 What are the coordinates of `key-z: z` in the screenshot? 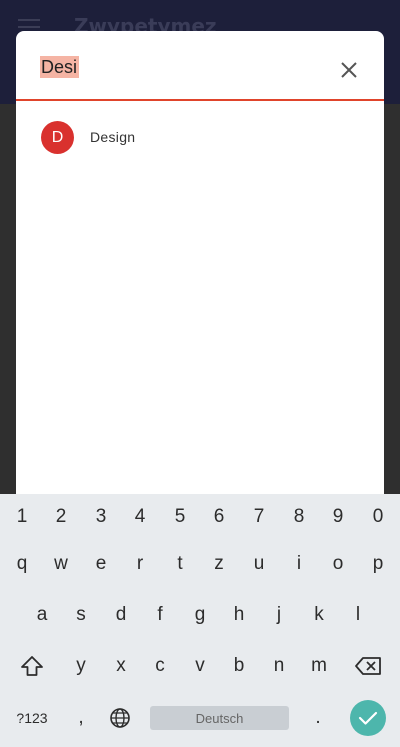 It's located at (219, 564).